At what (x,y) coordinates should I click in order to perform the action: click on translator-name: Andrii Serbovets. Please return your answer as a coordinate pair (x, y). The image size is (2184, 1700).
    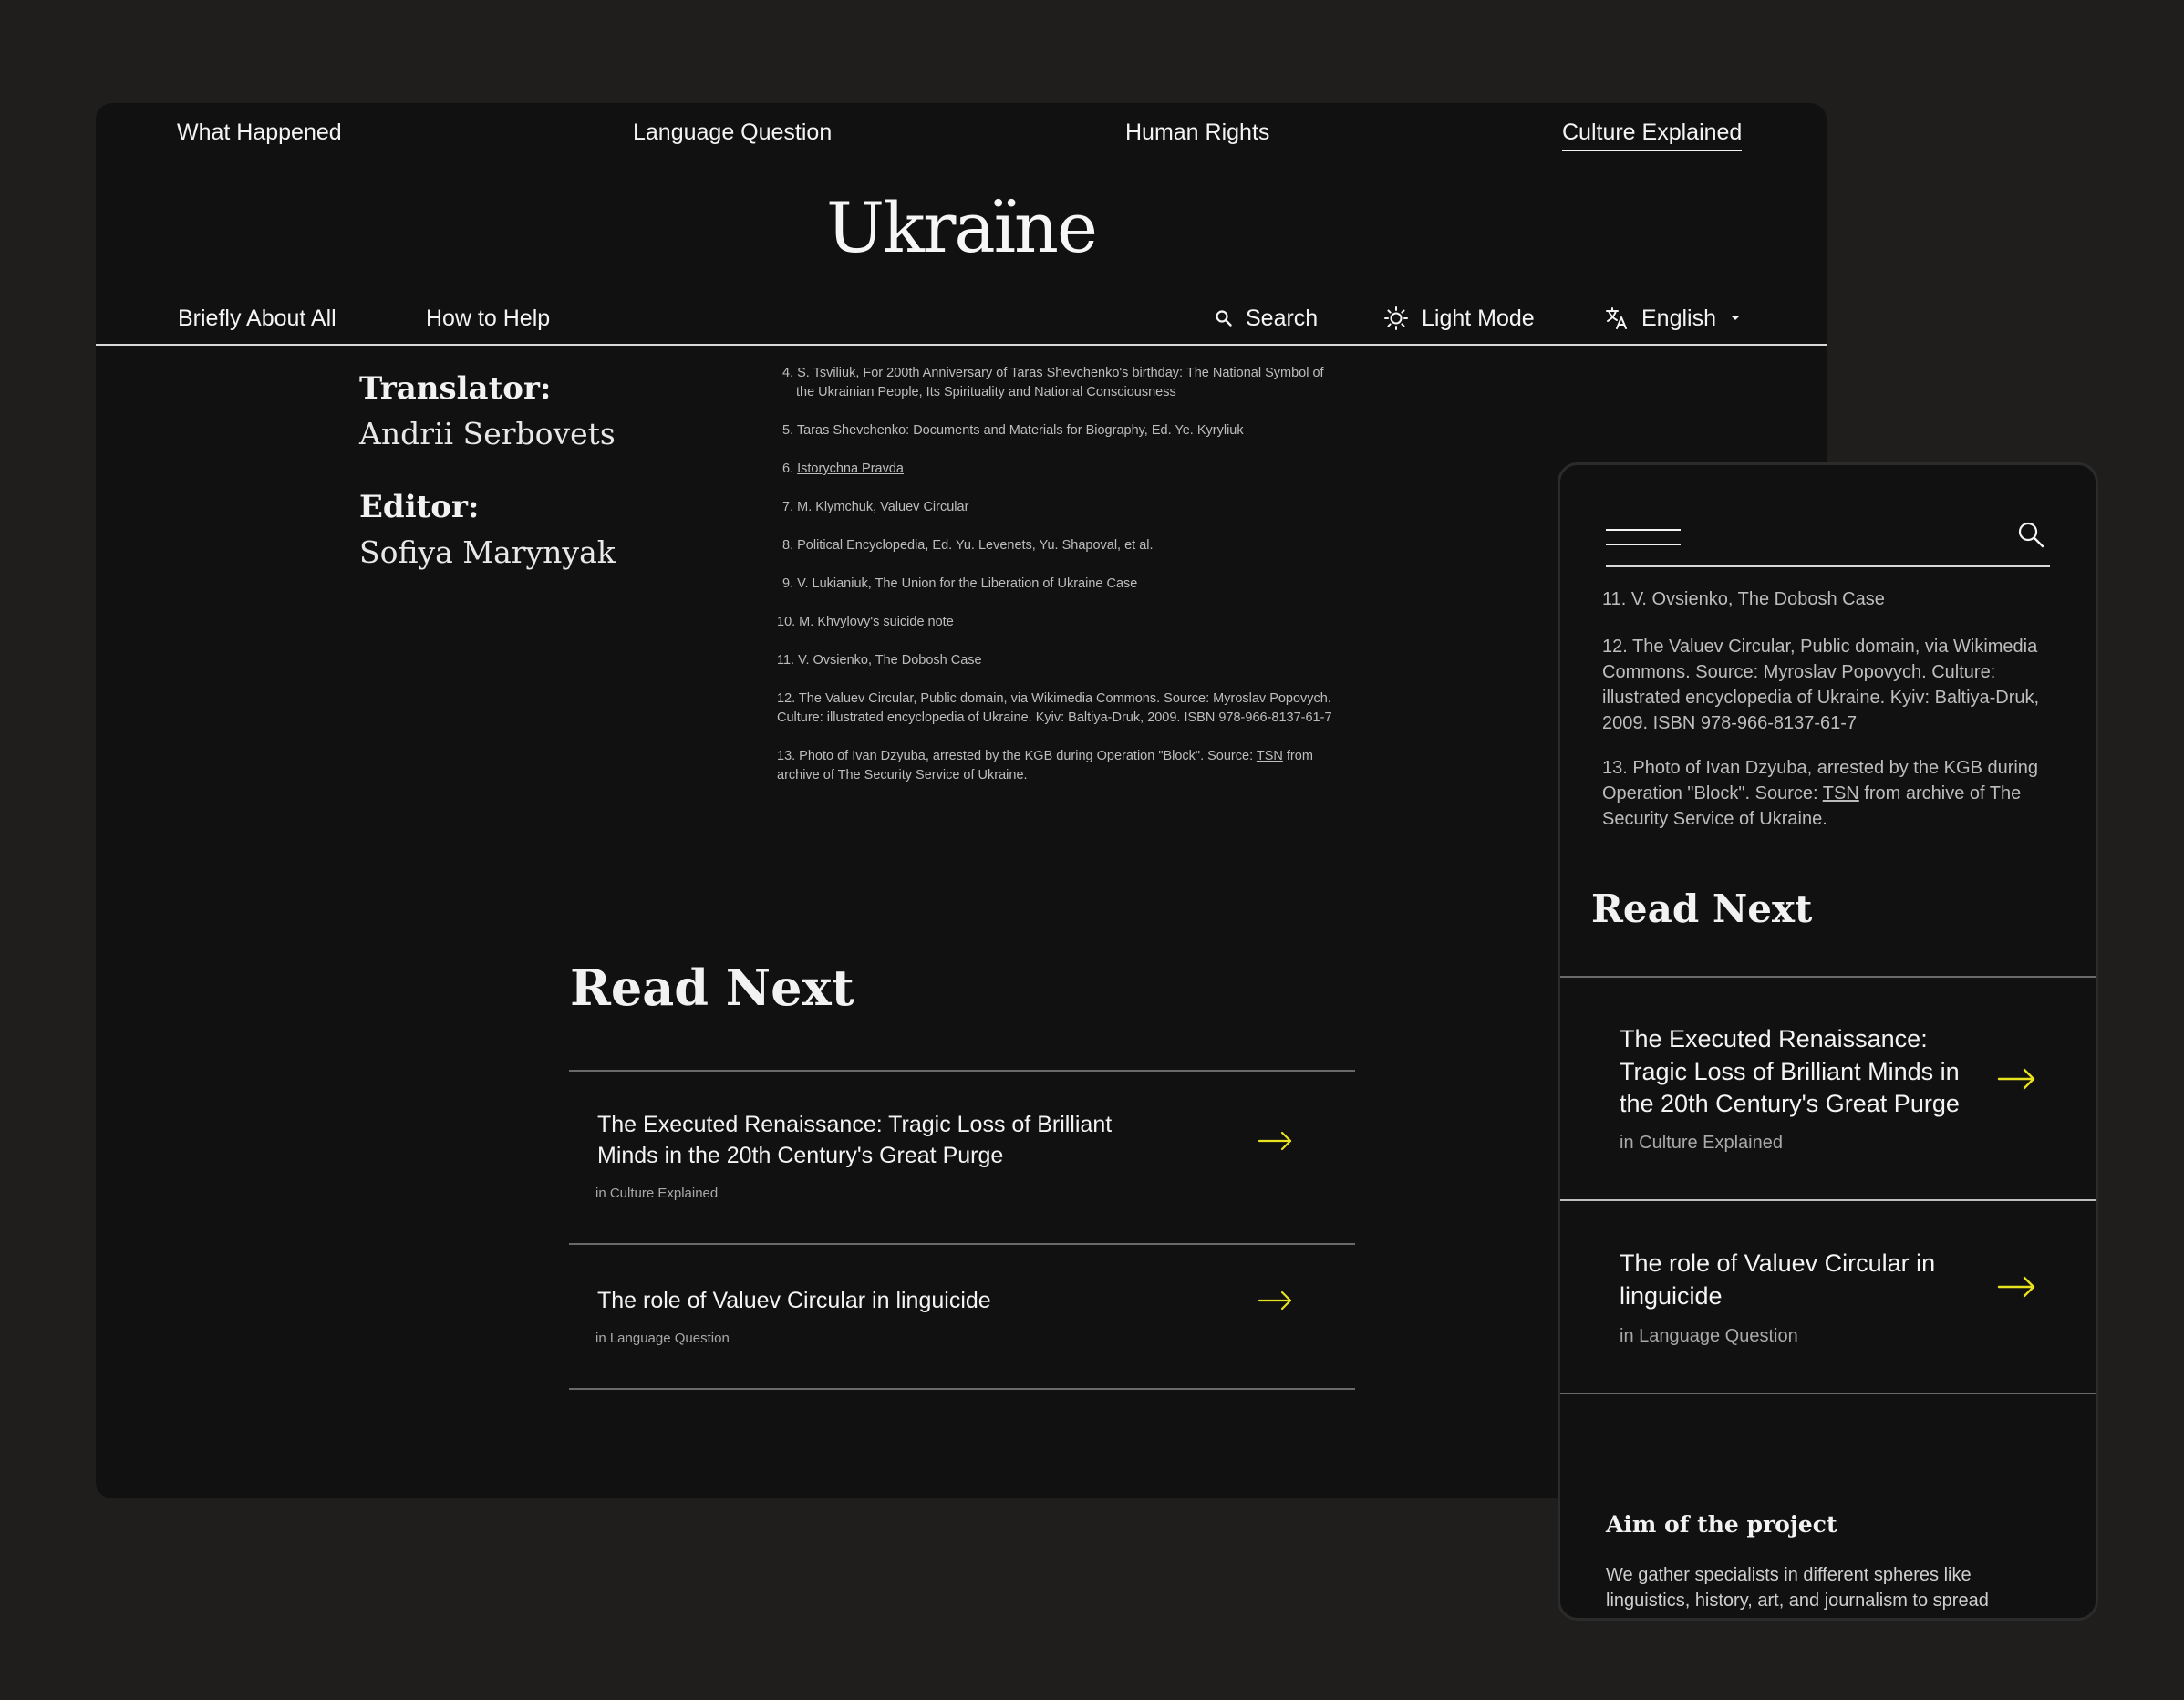
    Looking at the image, I should click on (488, 433).